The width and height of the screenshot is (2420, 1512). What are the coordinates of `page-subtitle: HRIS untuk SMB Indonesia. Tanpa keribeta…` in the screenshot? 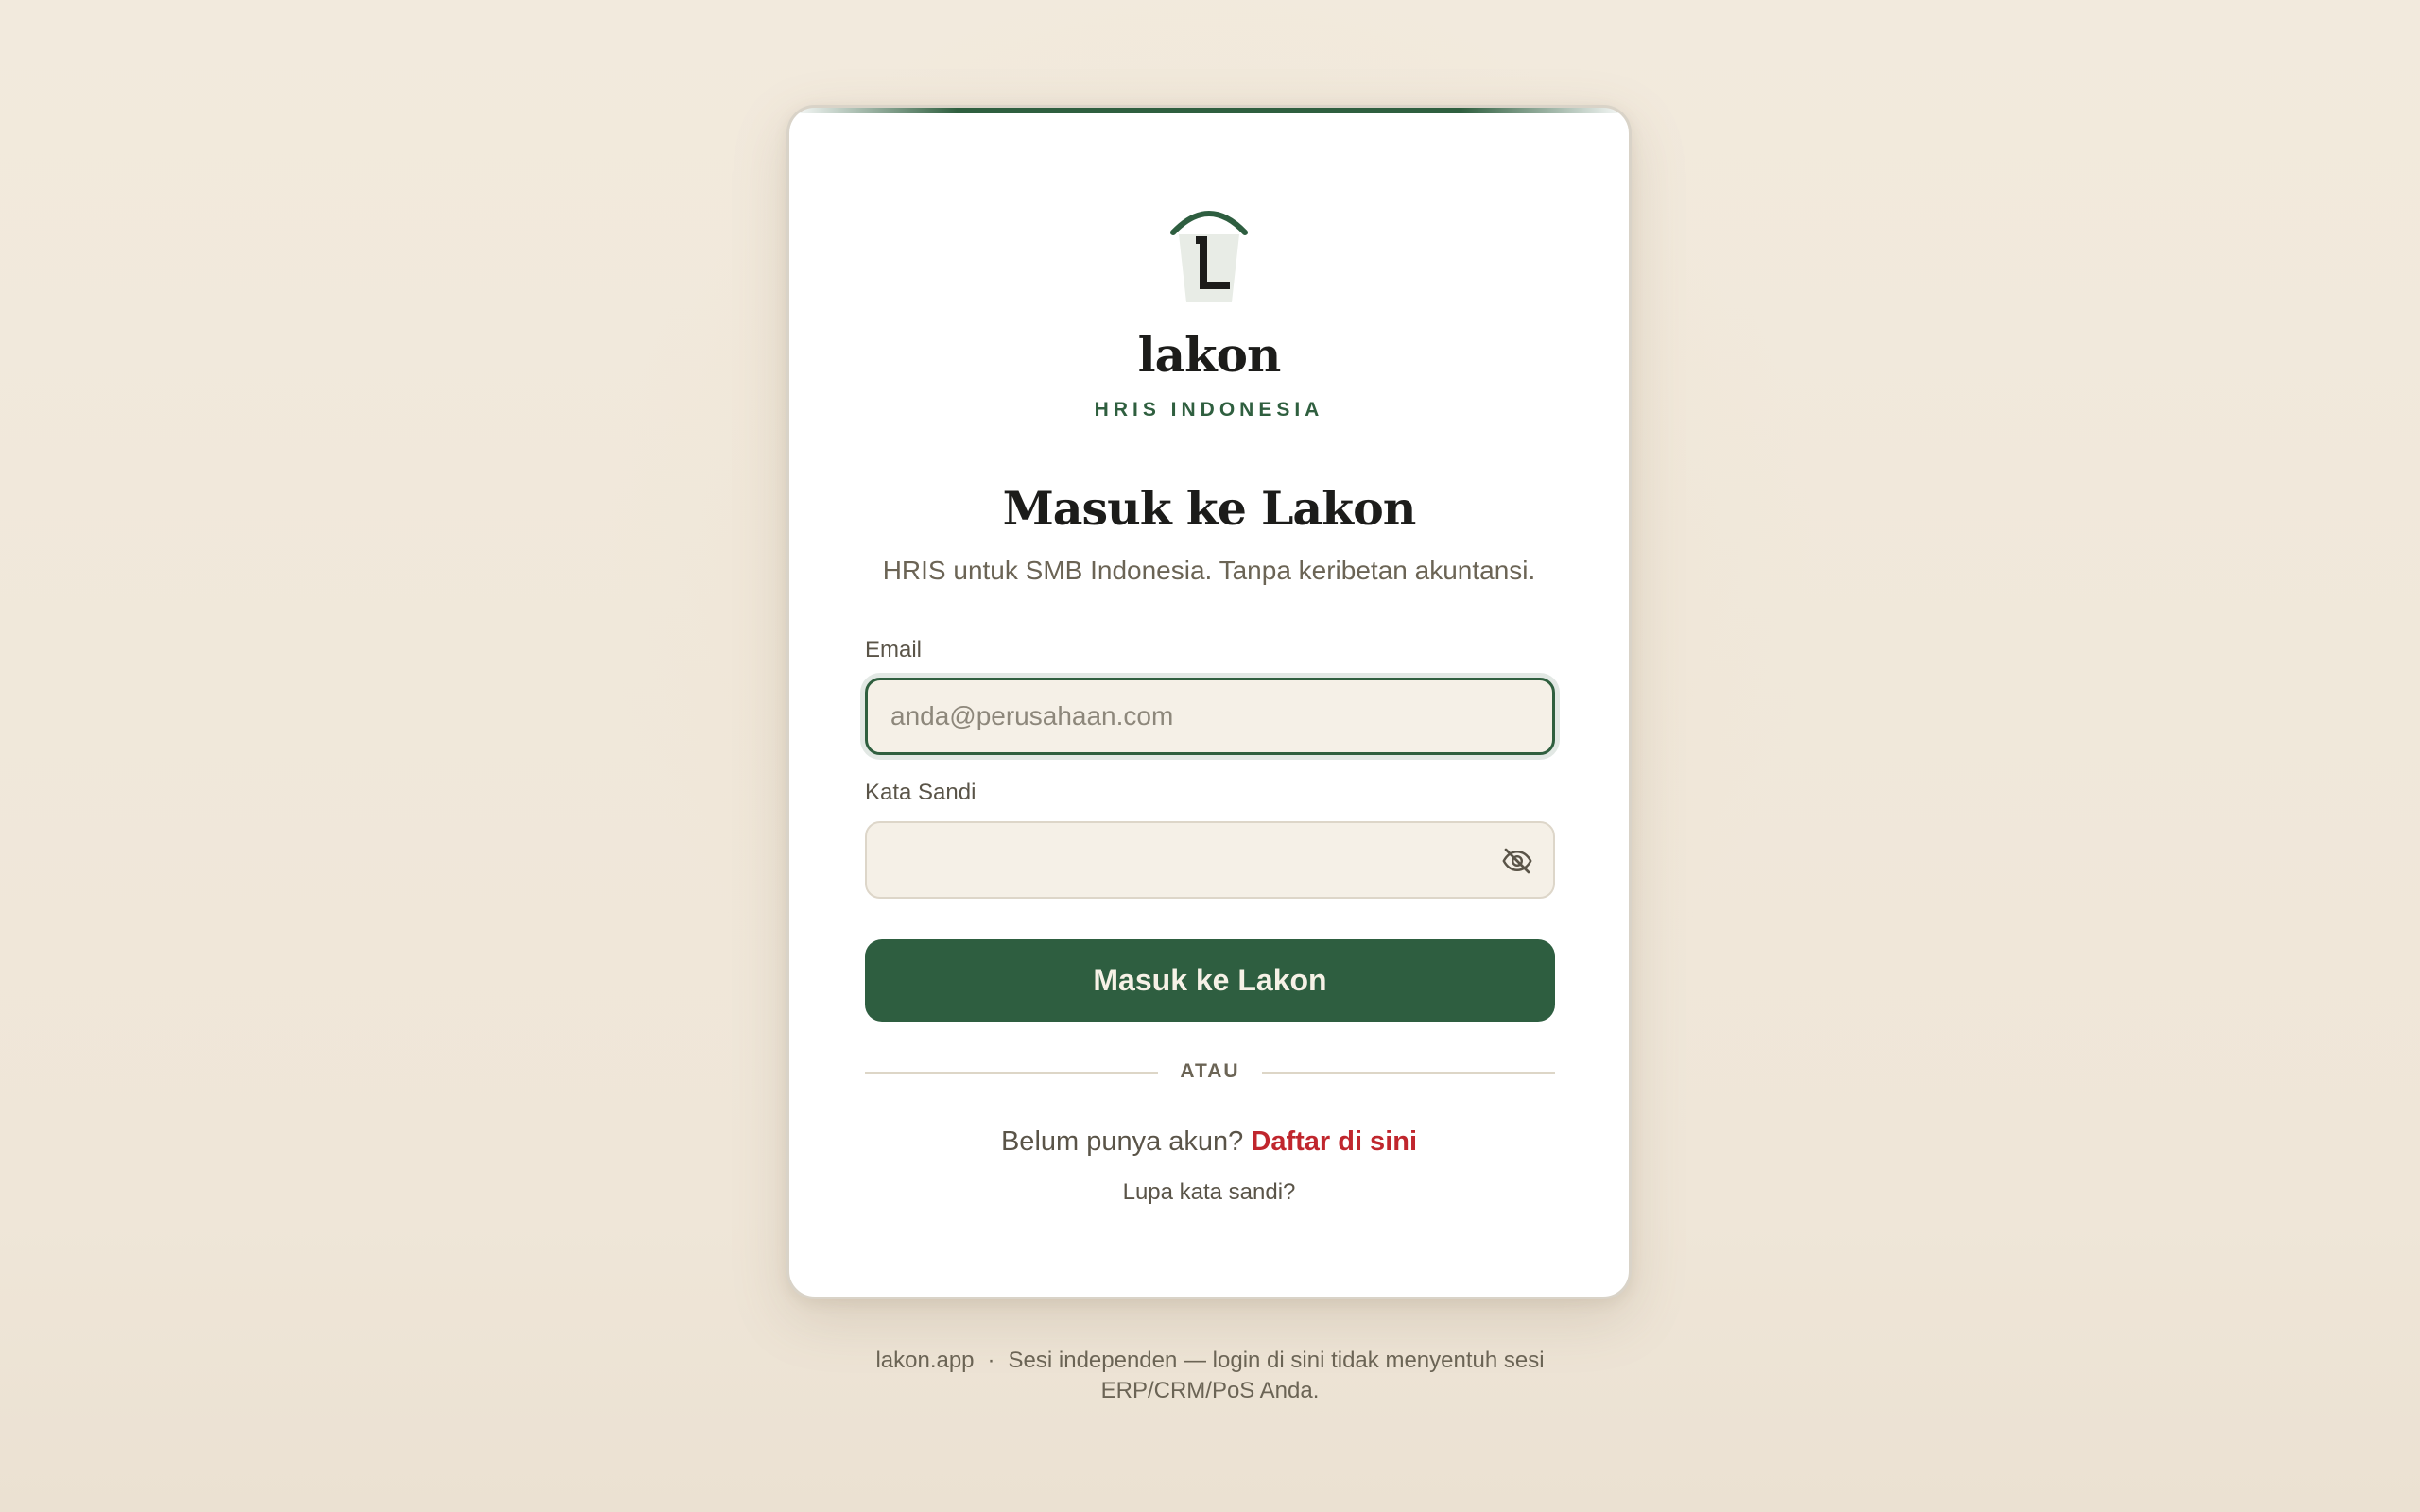 It's located at (1209, 570).